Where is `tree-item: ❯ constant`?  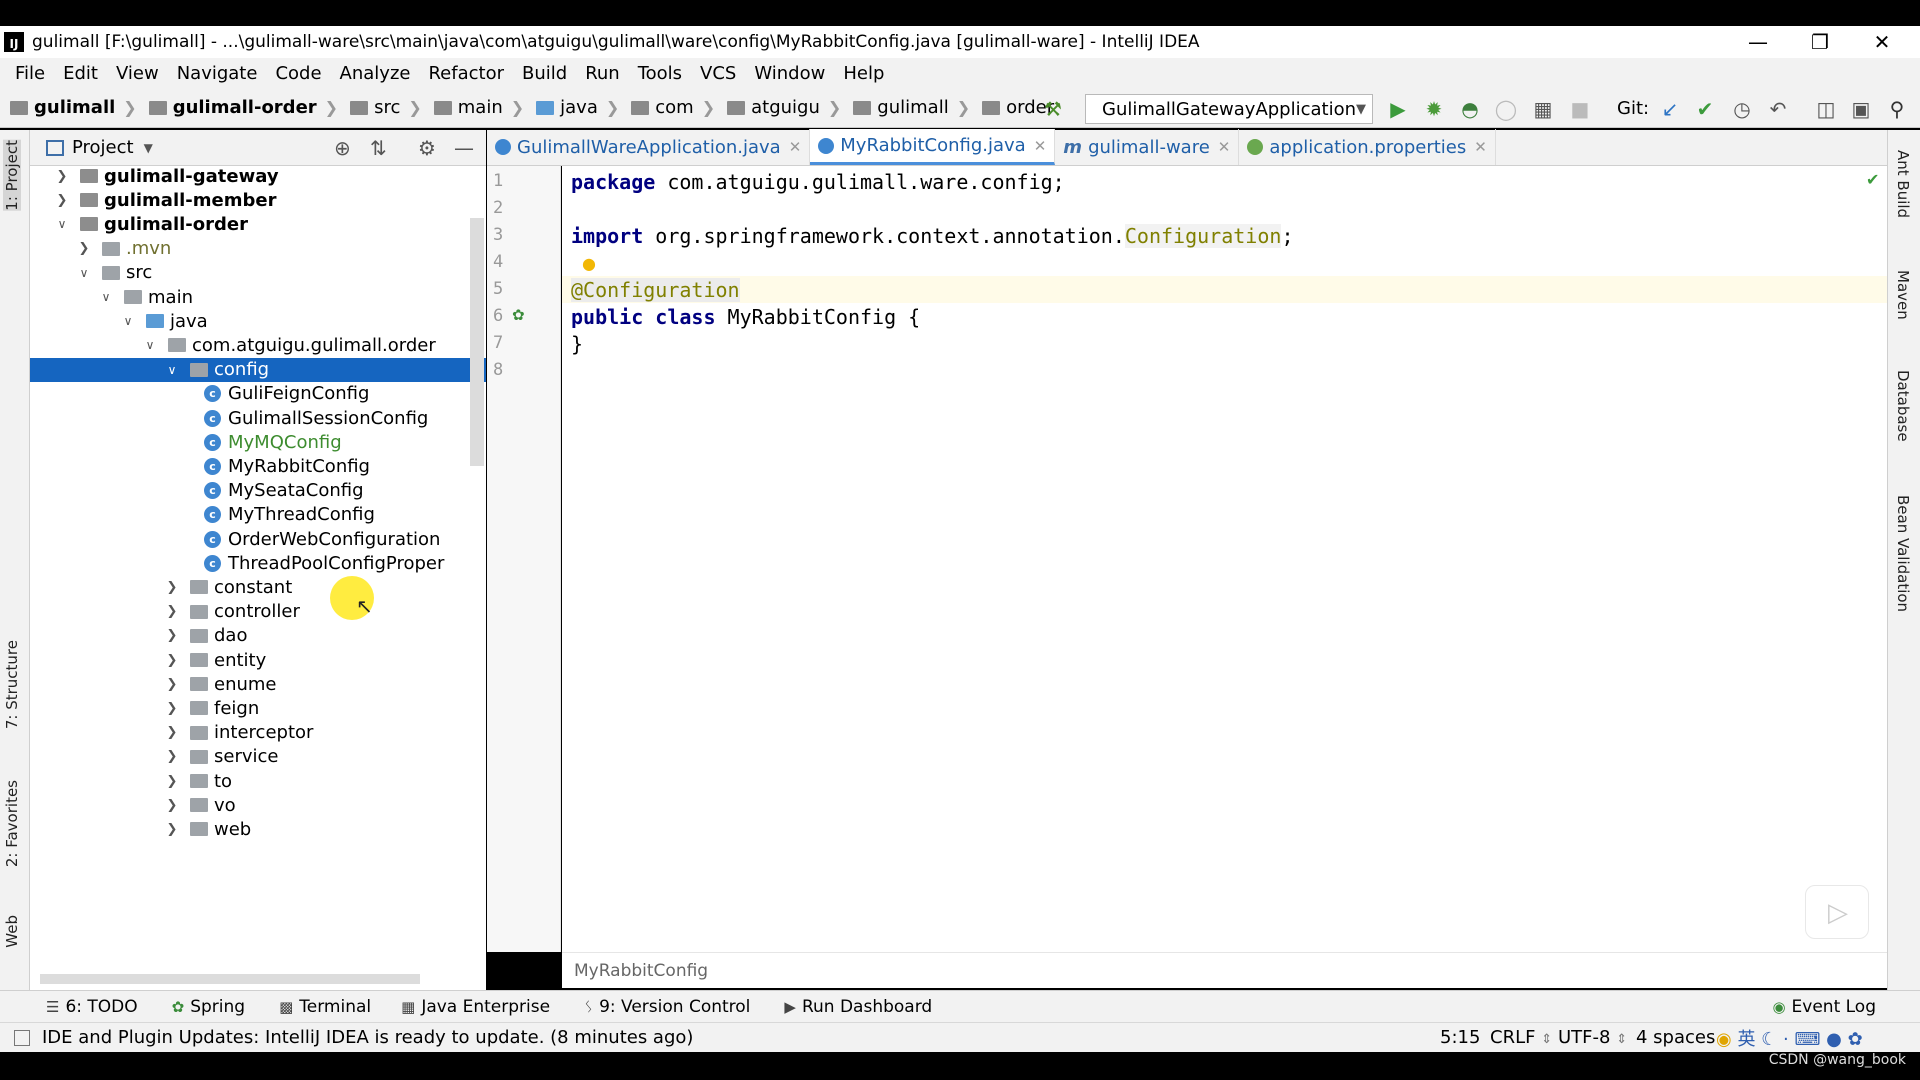 tree-item: ❯ constant is located at coordinates (258, 587).